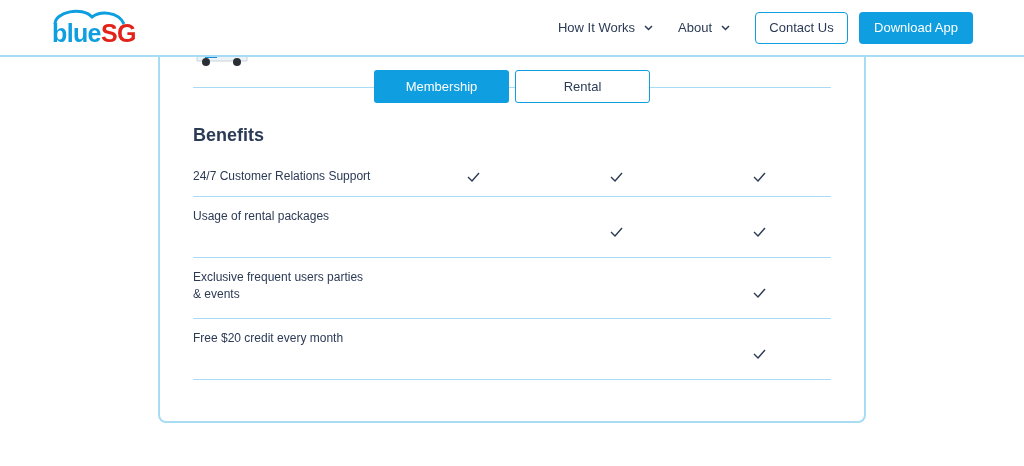  What do you see at coordinates (229, 135) in the screenshot?
I see `section-heading: Benefits` at bounding box center [229, 135].